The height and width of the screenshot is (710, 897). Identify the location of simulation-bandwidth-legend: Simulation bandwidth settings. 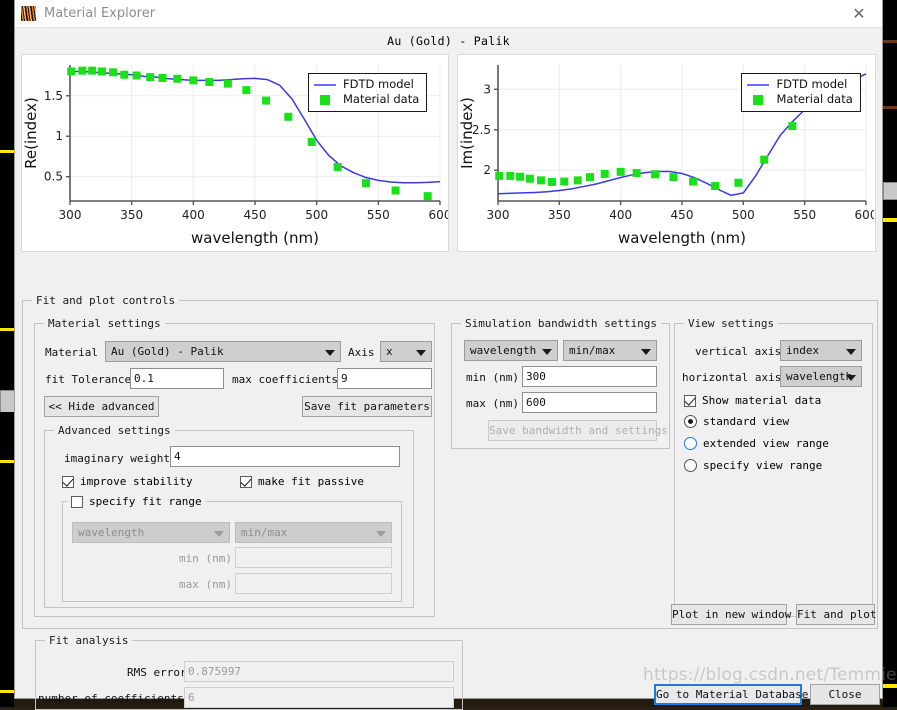
(561, 323).